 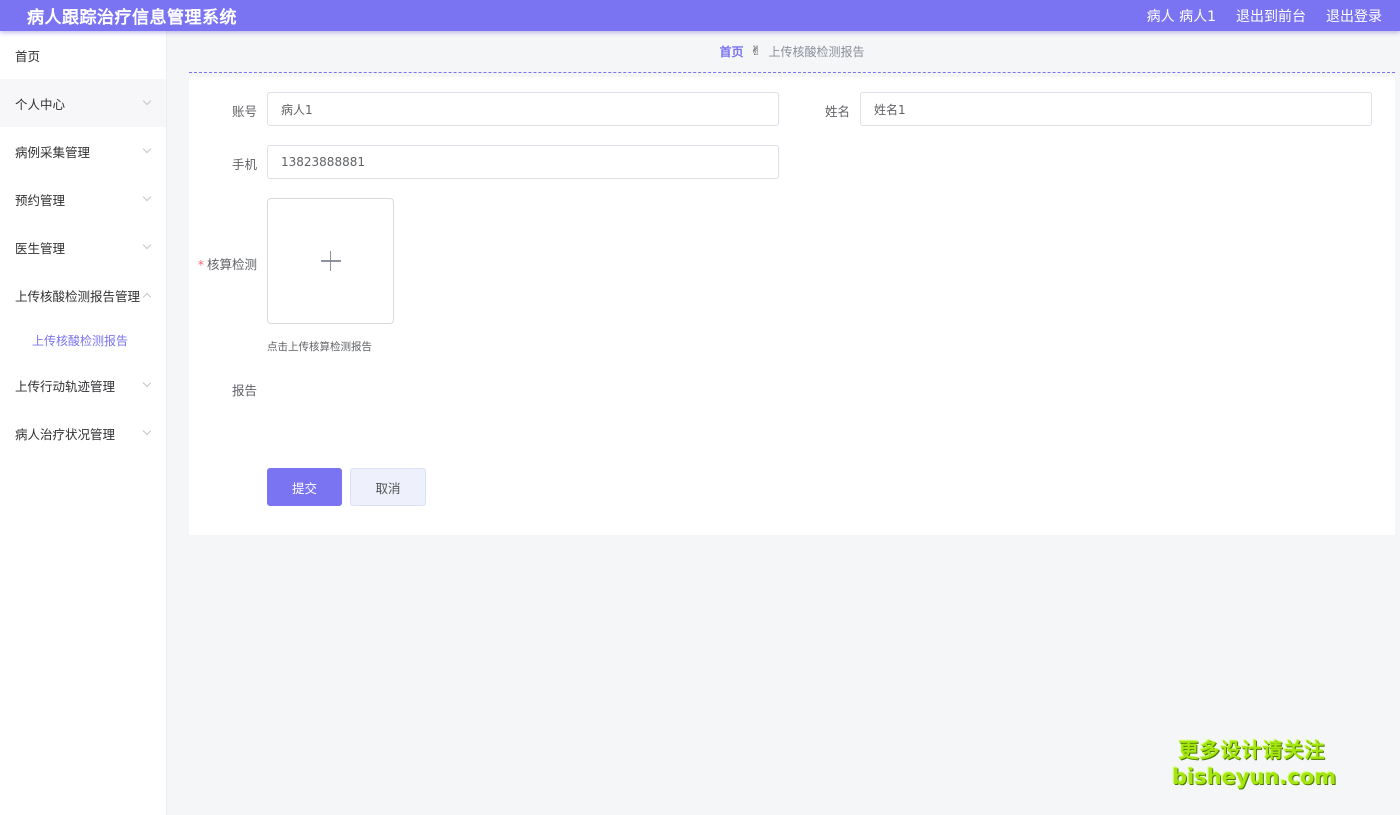 I want to click on plus-icon, so click(x=330, y=261).